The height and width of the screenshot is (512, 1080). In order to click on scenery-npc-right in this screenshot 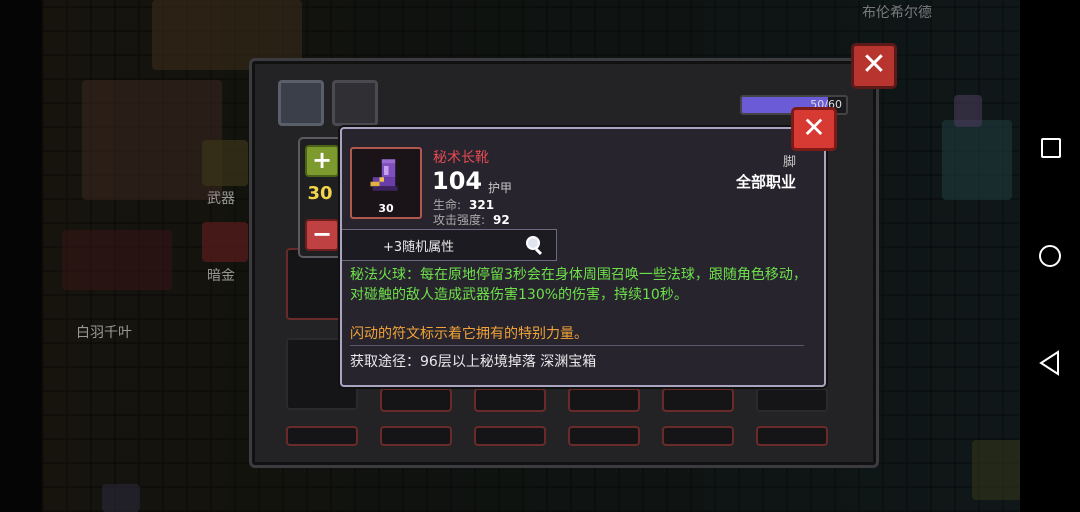, I will do `click(977, 160)`.